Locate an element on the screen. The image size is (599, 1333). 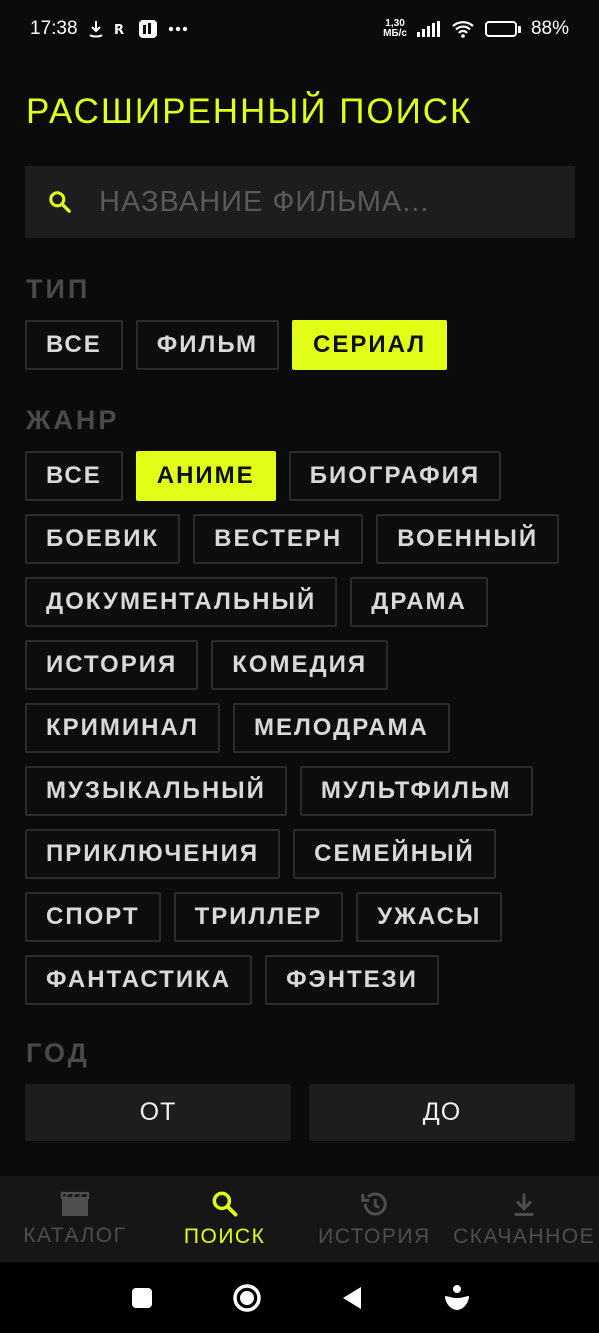
genre-chip-7: ДРАМА is located at coordinates (419, 602).